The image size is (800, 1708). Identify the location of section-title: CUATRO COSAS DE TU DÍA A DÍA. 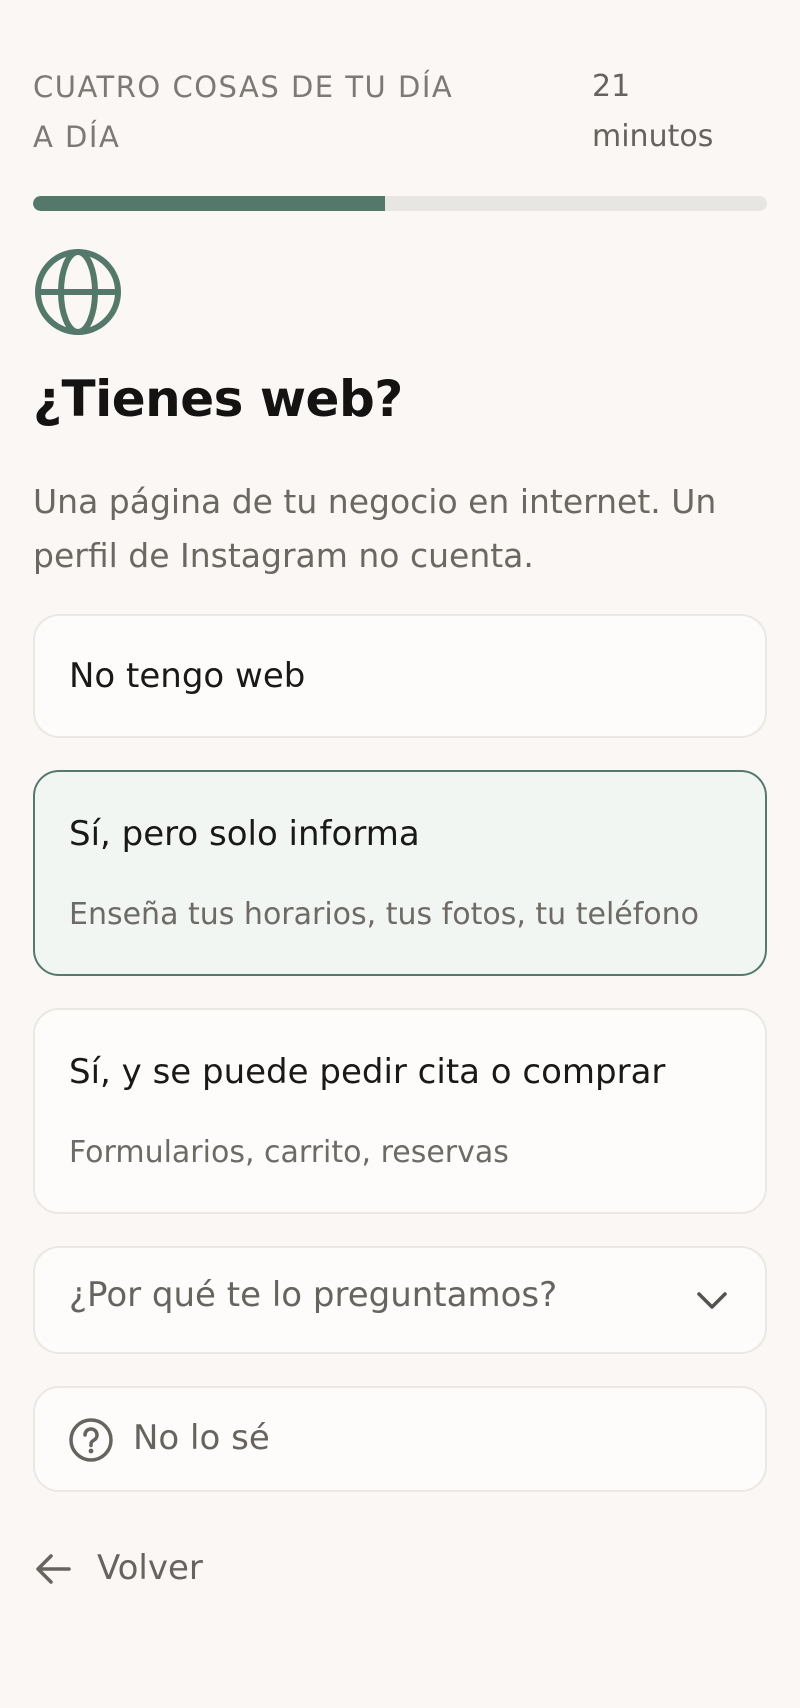
(243, 112).